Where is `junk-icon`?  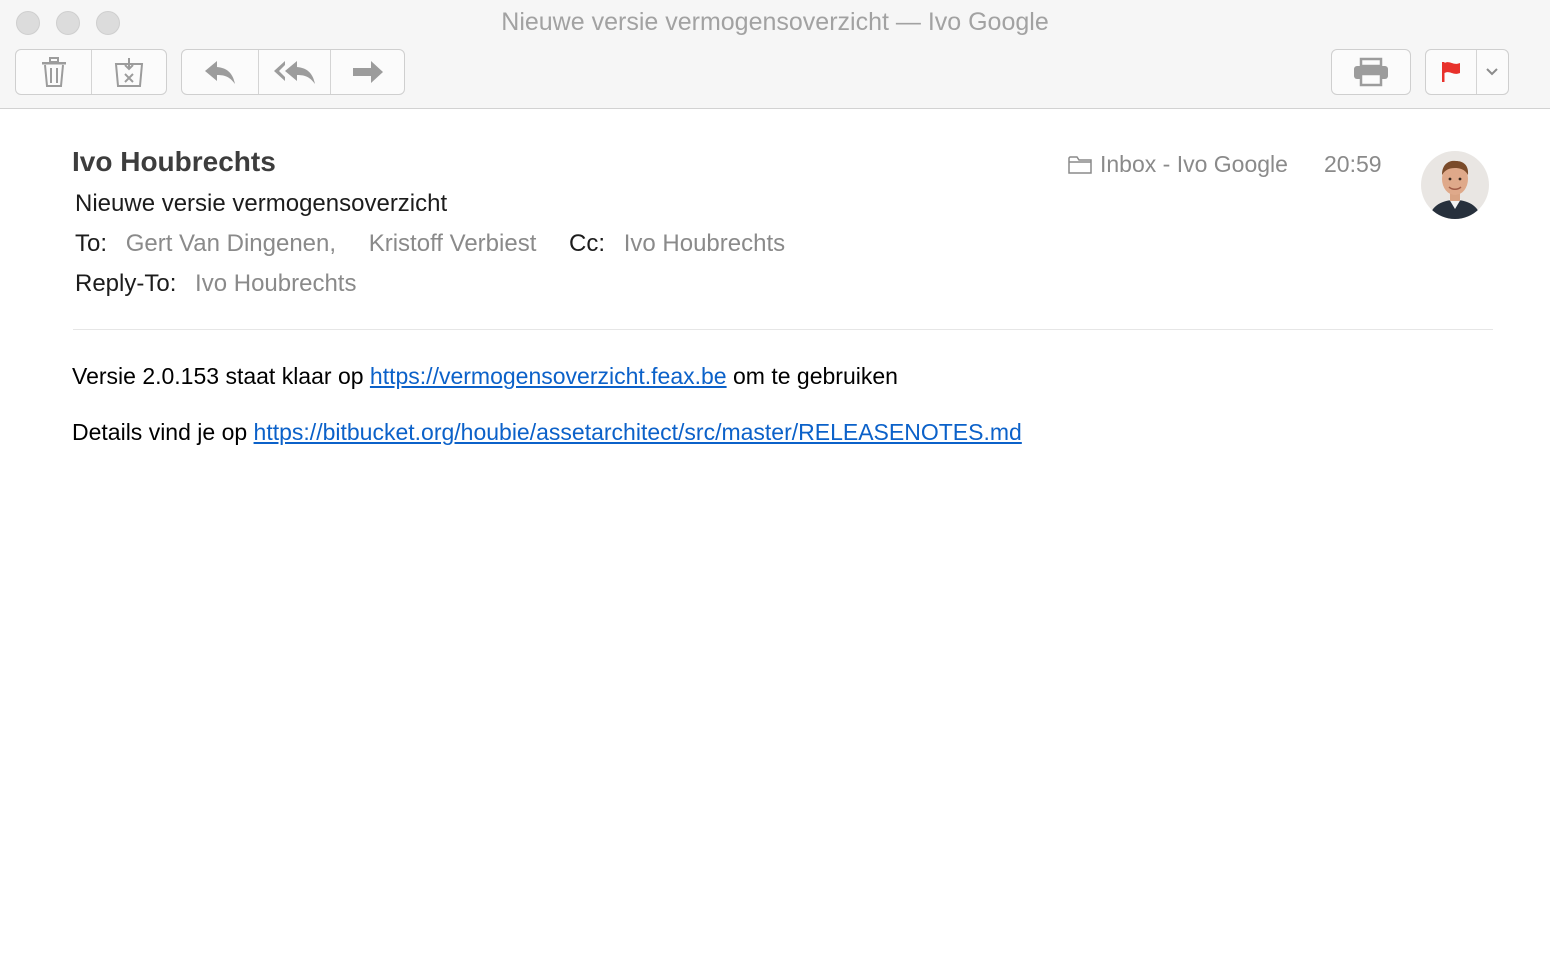
junk-icon is located at coordinates (129, 72).